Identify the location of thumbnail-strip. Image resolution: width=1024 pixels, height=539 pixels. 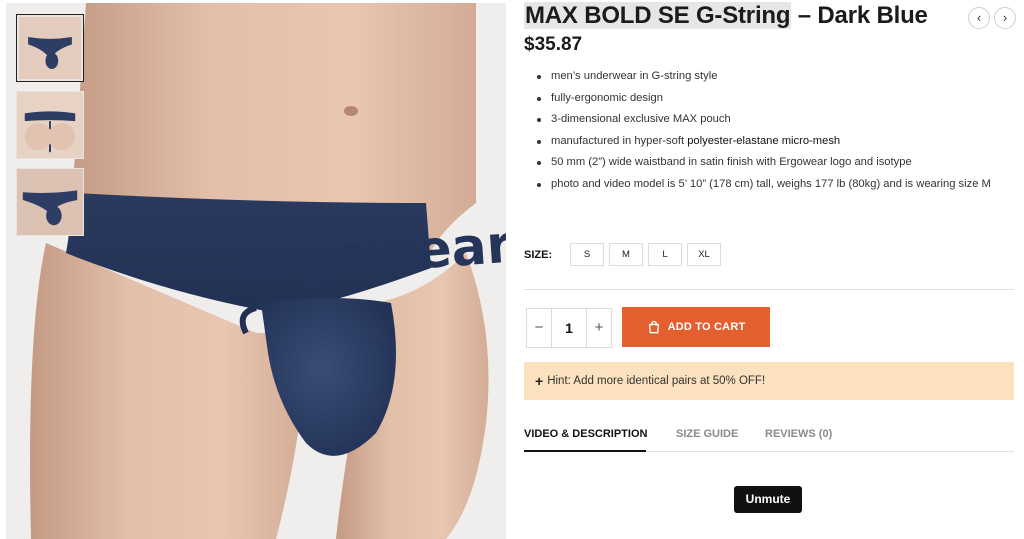
(51, 129).